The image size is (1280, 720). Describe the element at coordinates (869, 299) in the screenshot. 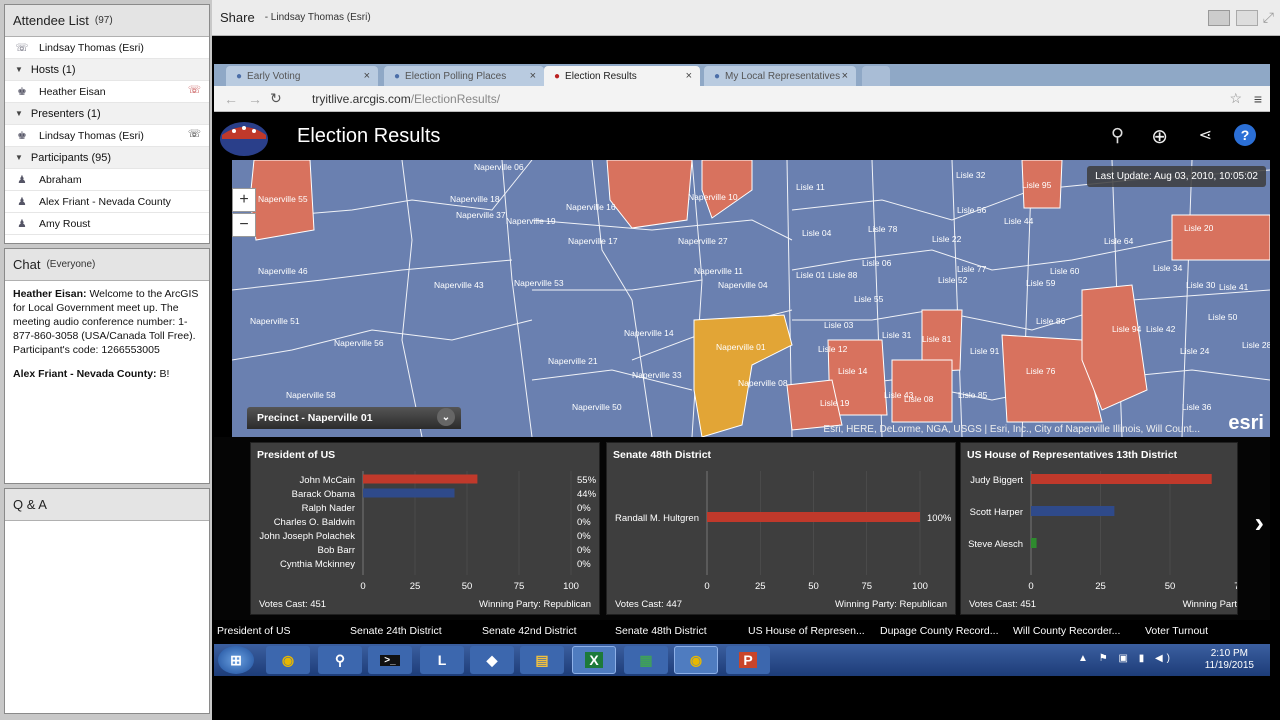

I see `map-precinct-label: Lisle 55` at that location.